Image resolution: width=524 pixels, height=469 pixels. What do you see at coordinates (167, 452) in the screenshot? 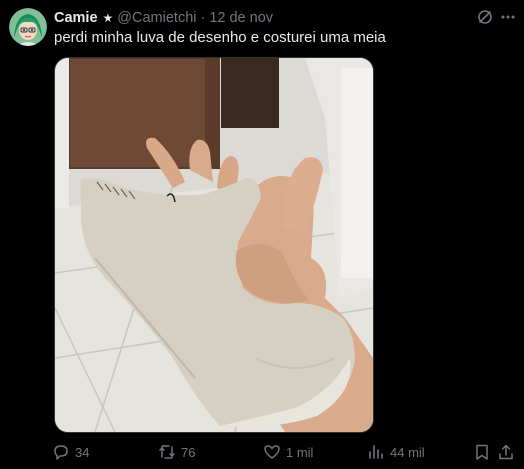
I see `repost-icon` at bounding box center [167, 452].